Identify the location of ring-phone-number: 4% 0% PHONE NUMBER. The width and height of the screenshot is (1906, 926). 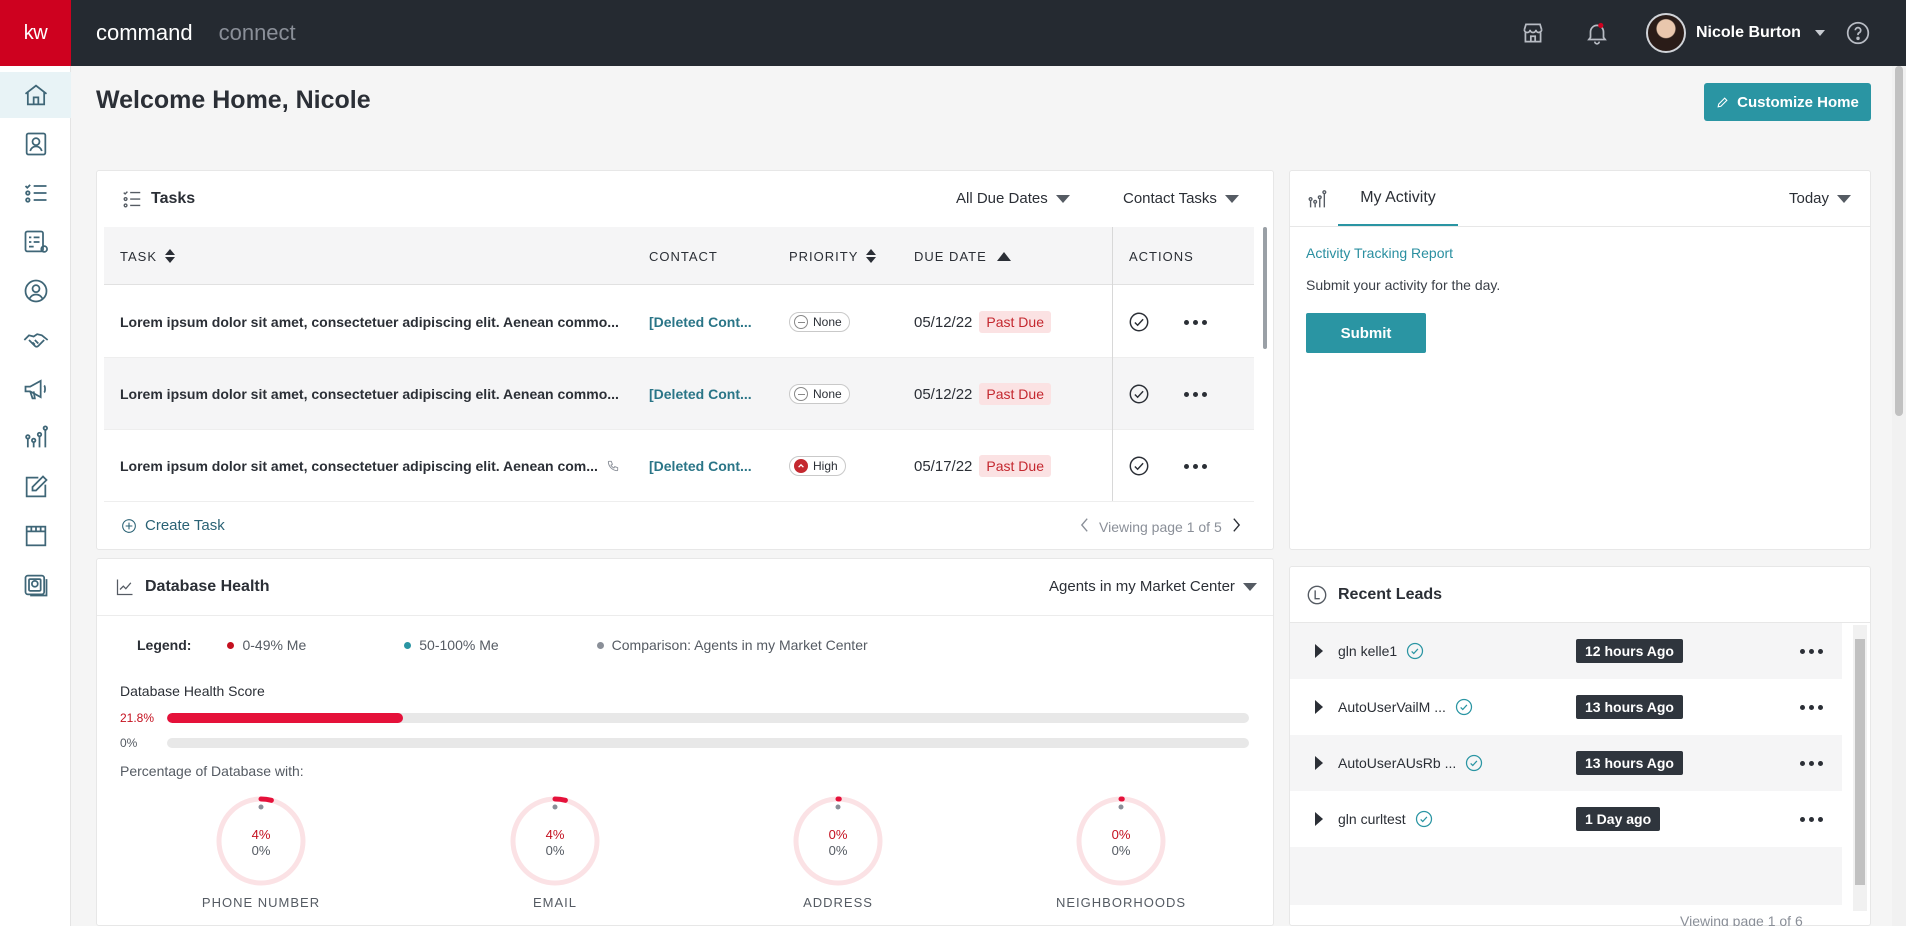
(261, 851).